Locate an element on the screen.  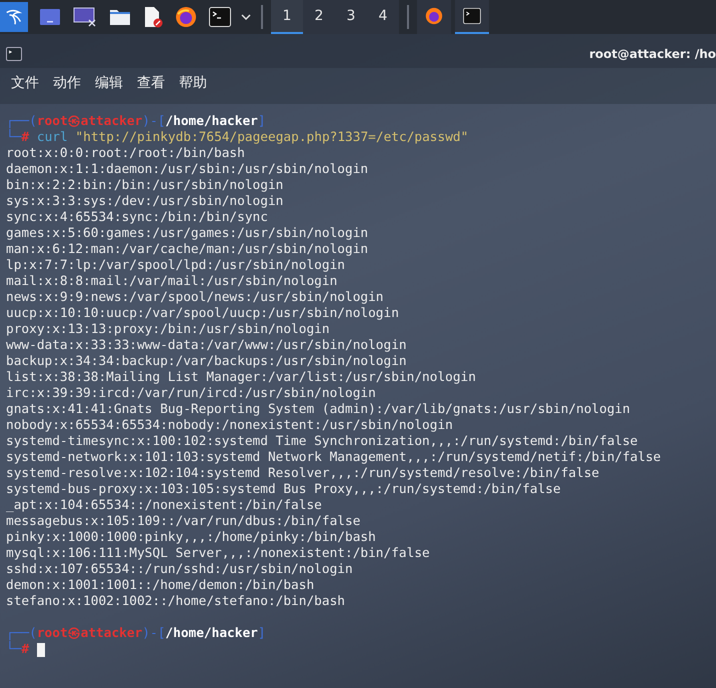
output-line: list:x:38:38:Mailing List Manager:/var/list:/usr/sbin/nologin is located at coordinates (241, 378).